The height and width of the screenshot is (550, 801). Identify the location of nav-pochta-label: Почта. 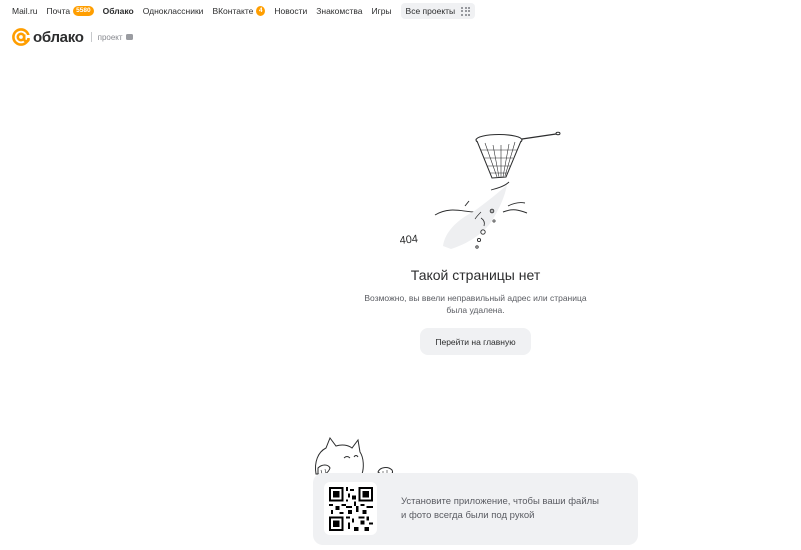
(58, 11).